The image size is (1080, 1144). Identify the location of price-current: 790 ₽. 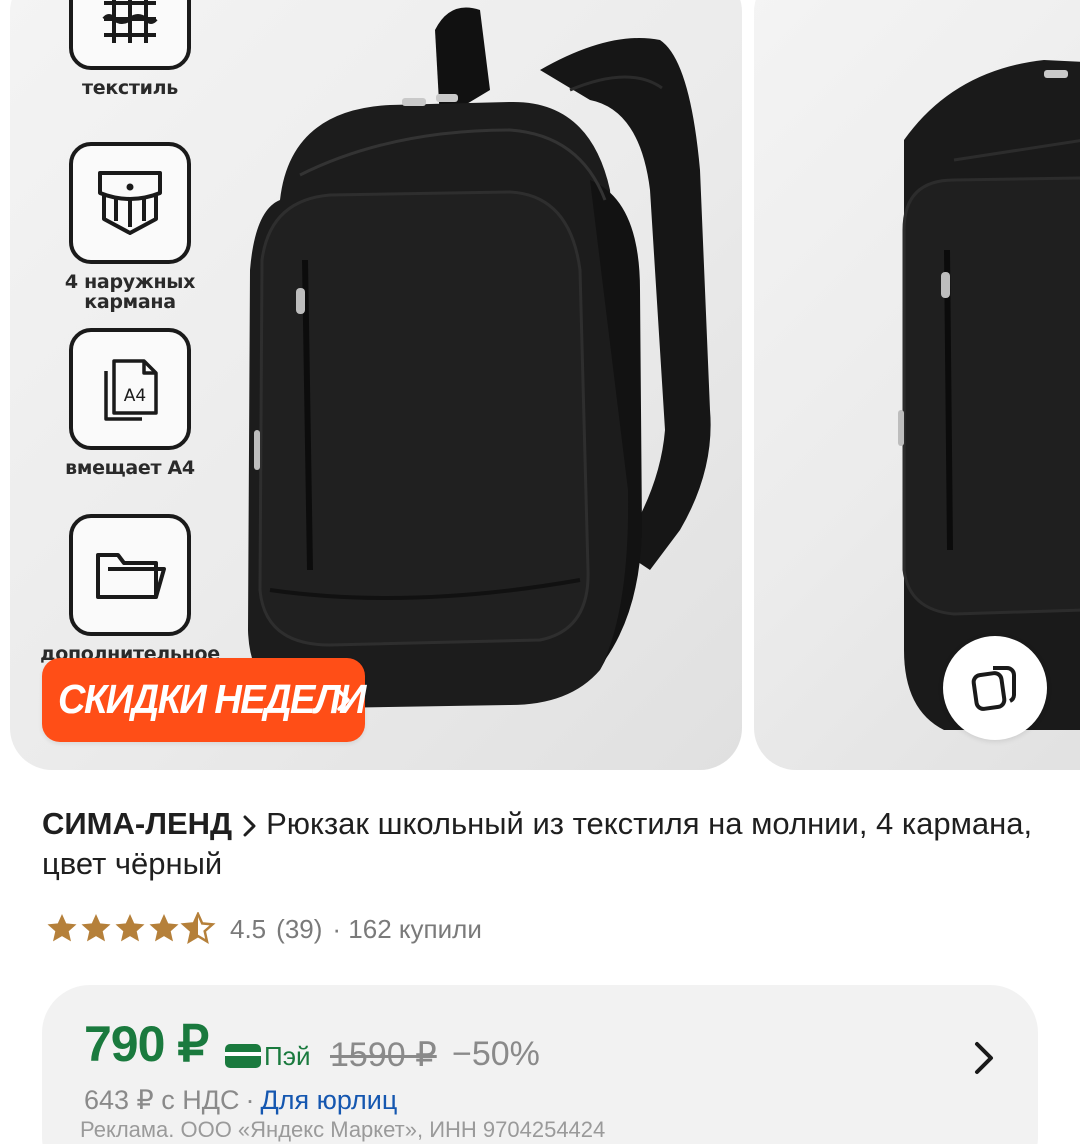
(146, 1044).